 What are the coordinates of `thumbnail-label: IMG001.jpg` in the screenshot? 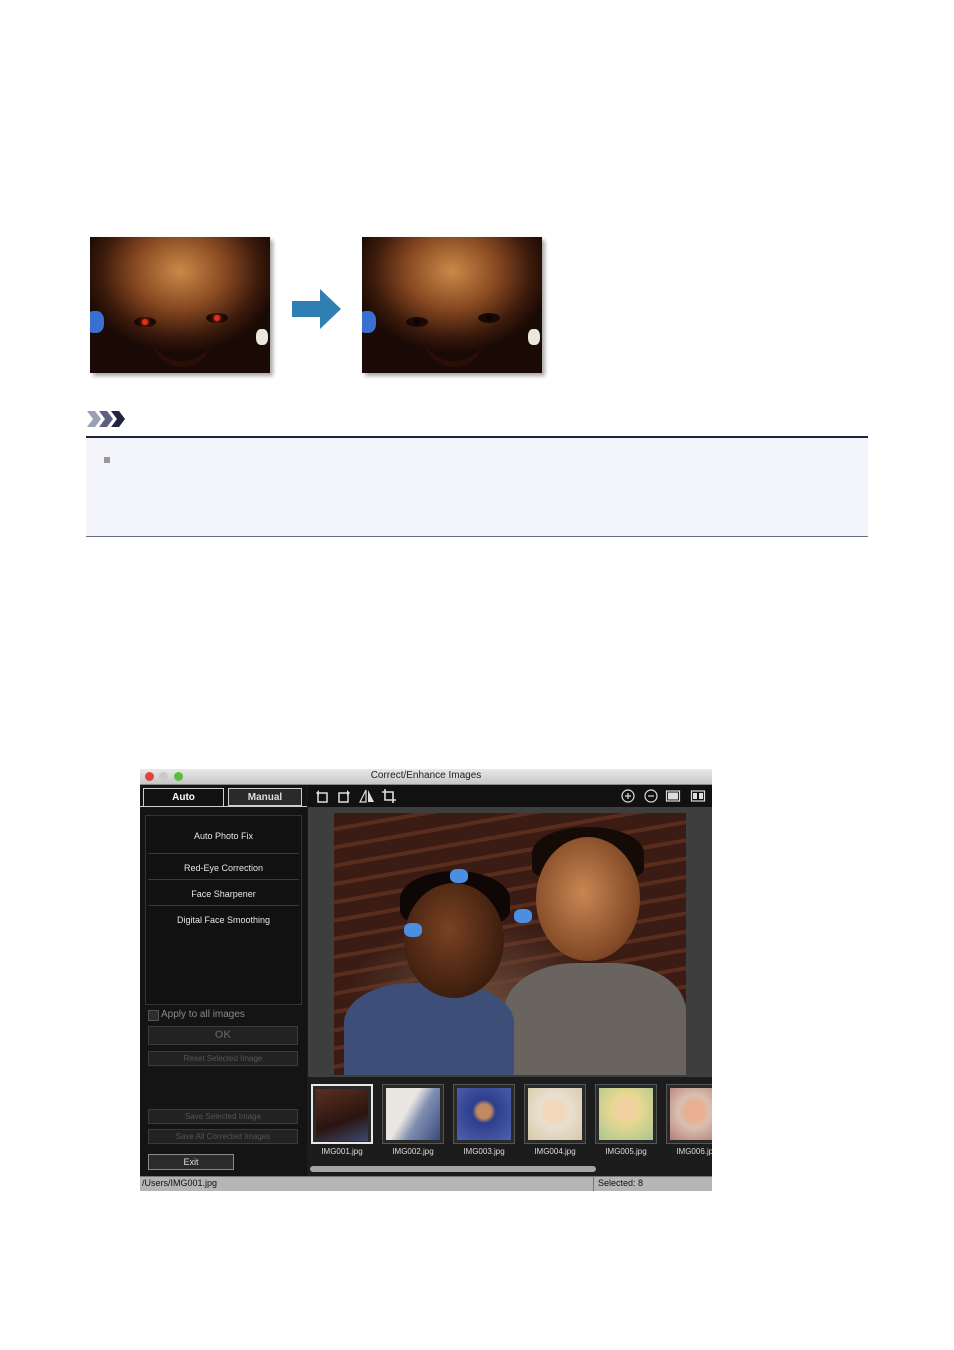 It's located at (342, 1151).